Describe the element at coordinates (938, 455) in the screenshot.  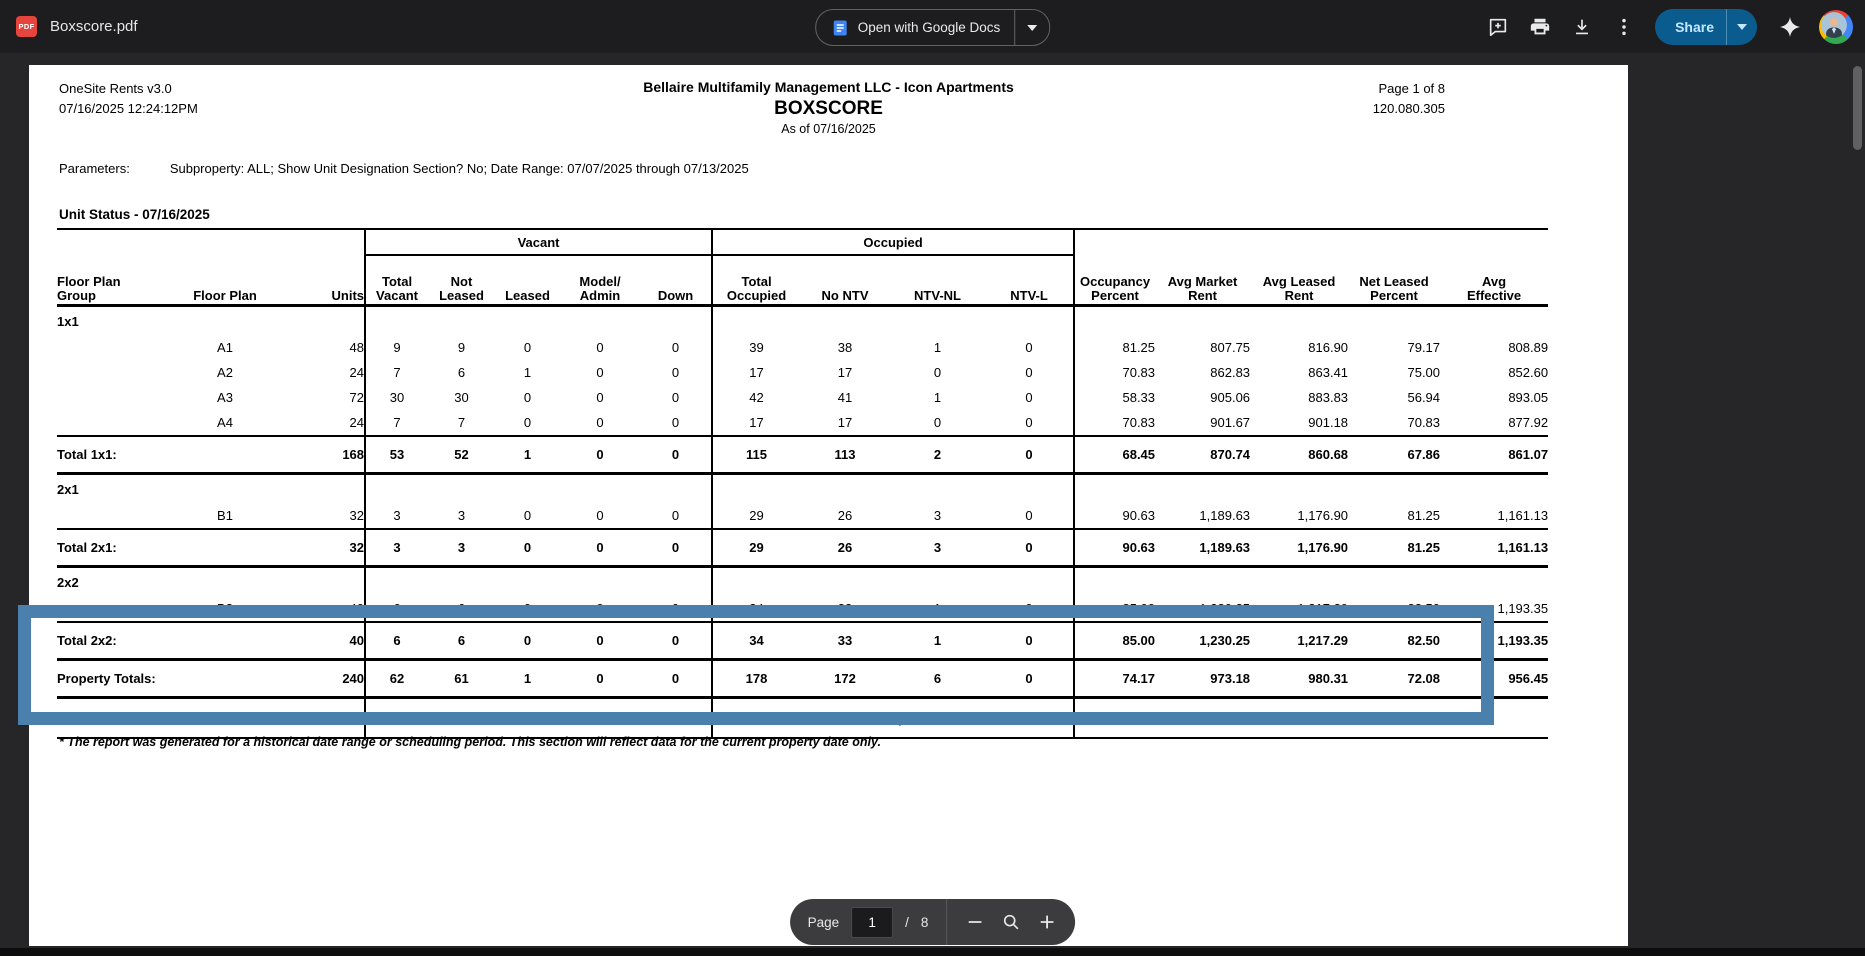
I see `cell: 2` at that location.